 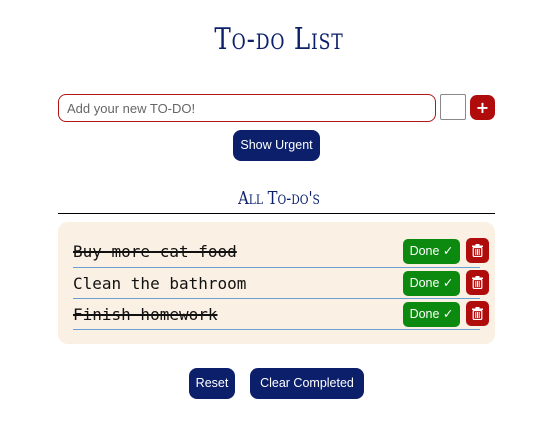 What do you see at coordinates (281, 283) in the screenshot?
I see `todo-item: Clean the bathroom Done ✓` at bounding box center [281, 283].